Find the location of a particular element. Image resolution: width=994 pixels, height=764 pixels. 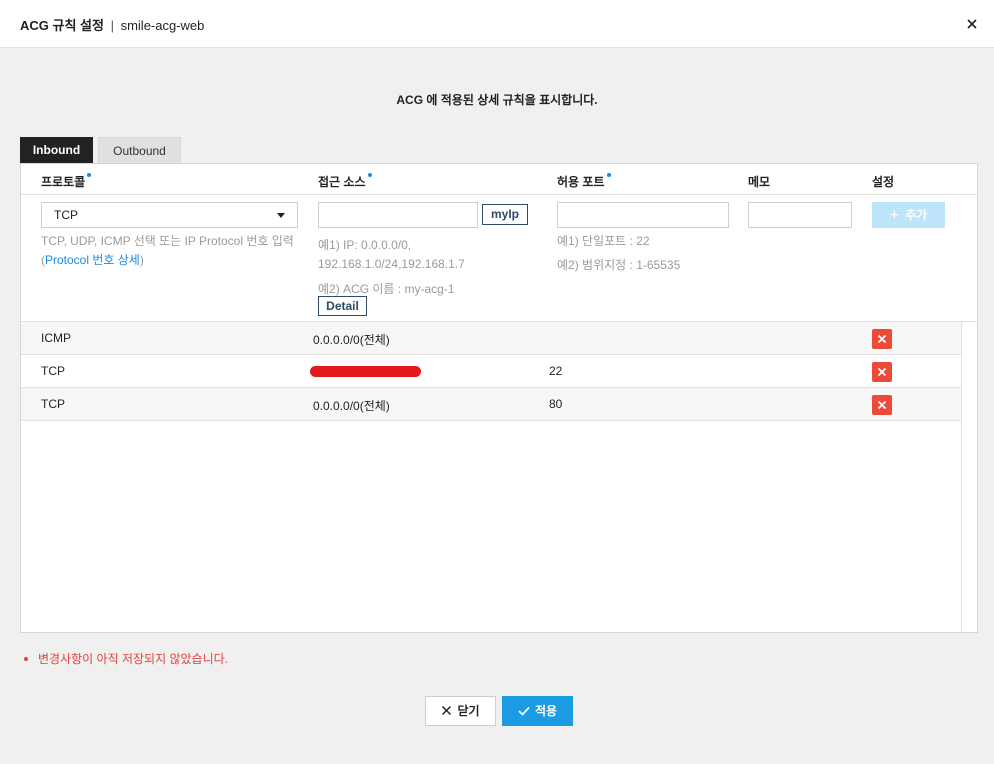

add-rule-label: 추가 is located at coordinates (916, 215).